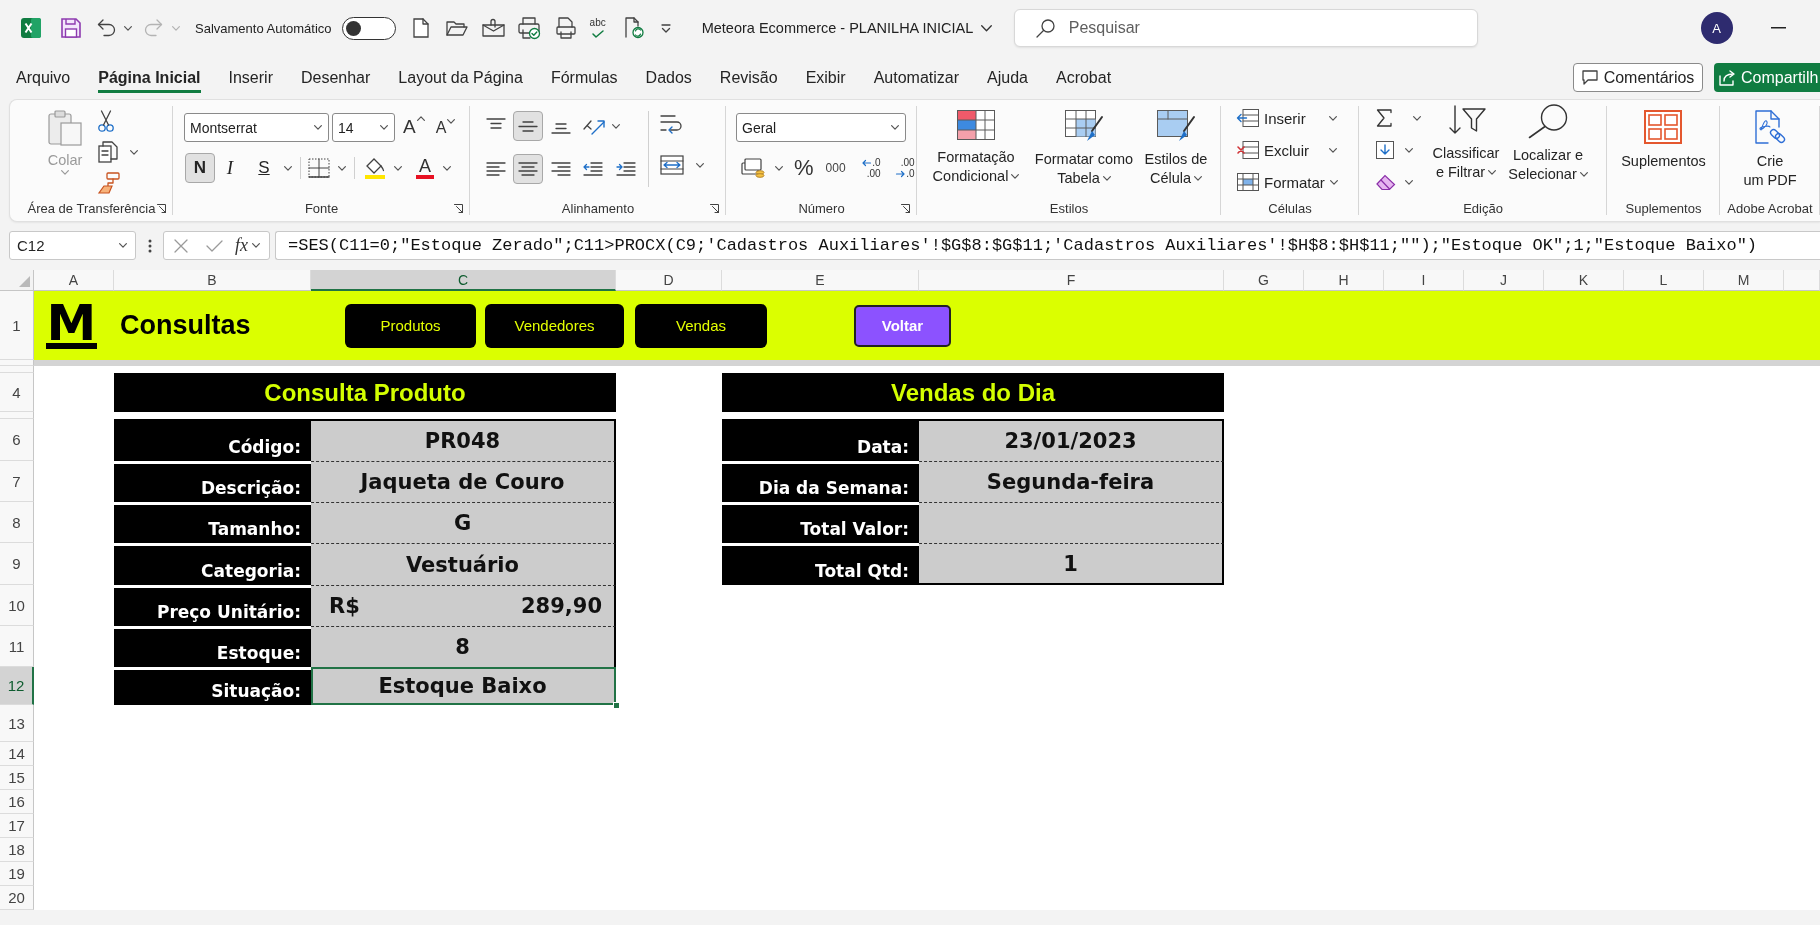 This screenshot has height=925, width=1820. I want to click on nav-button: Produtos, so click(410, 325).